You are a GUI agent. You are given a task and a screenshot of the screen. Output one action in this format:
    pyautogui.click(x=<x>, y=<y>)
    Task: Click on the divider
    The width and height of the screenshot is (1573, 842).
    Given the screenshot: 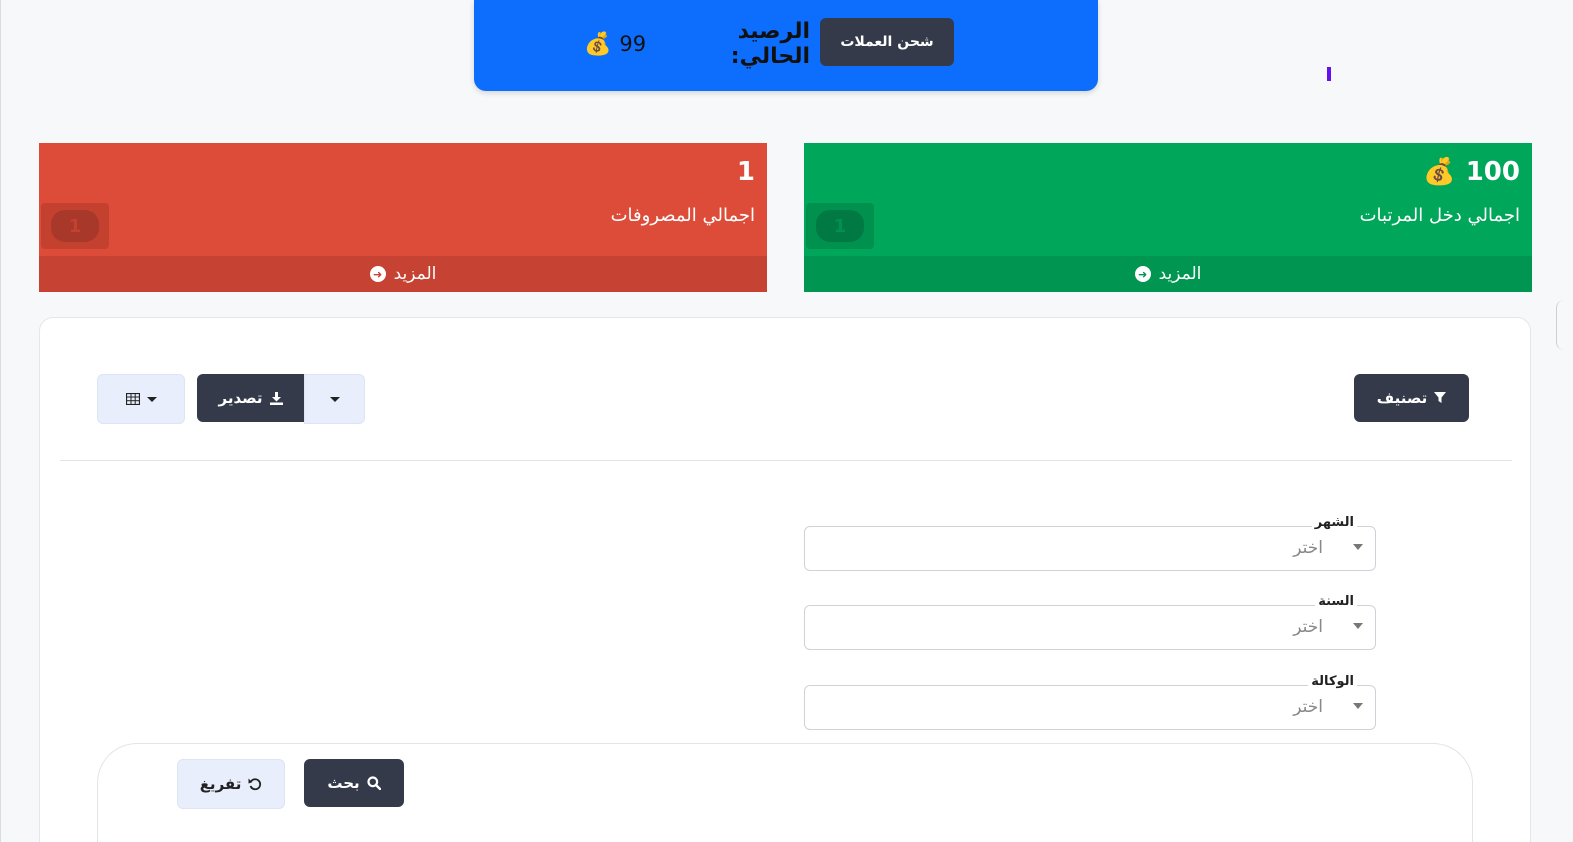 What is the action you would take?
    pyautogui.click(x=786, y=460)
    